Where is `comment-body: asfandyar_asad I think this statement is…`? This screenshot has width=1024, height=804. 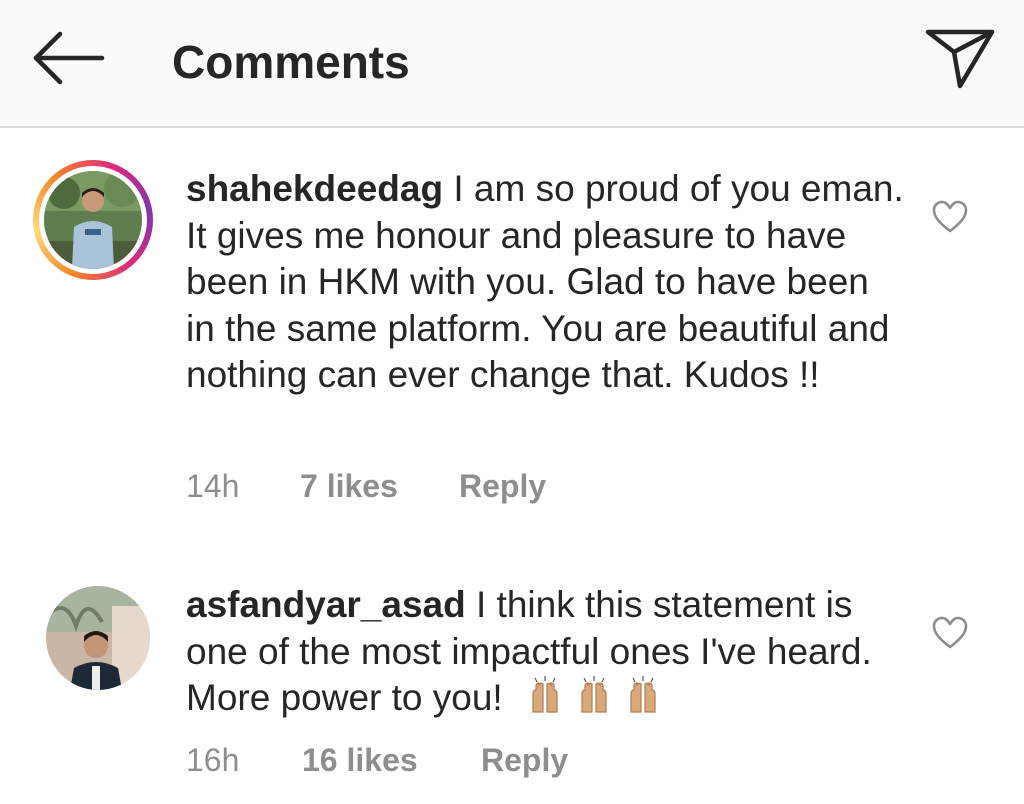 comment-body: asfandyar_asad I think this statement is… is located at coordinates (546, 655).